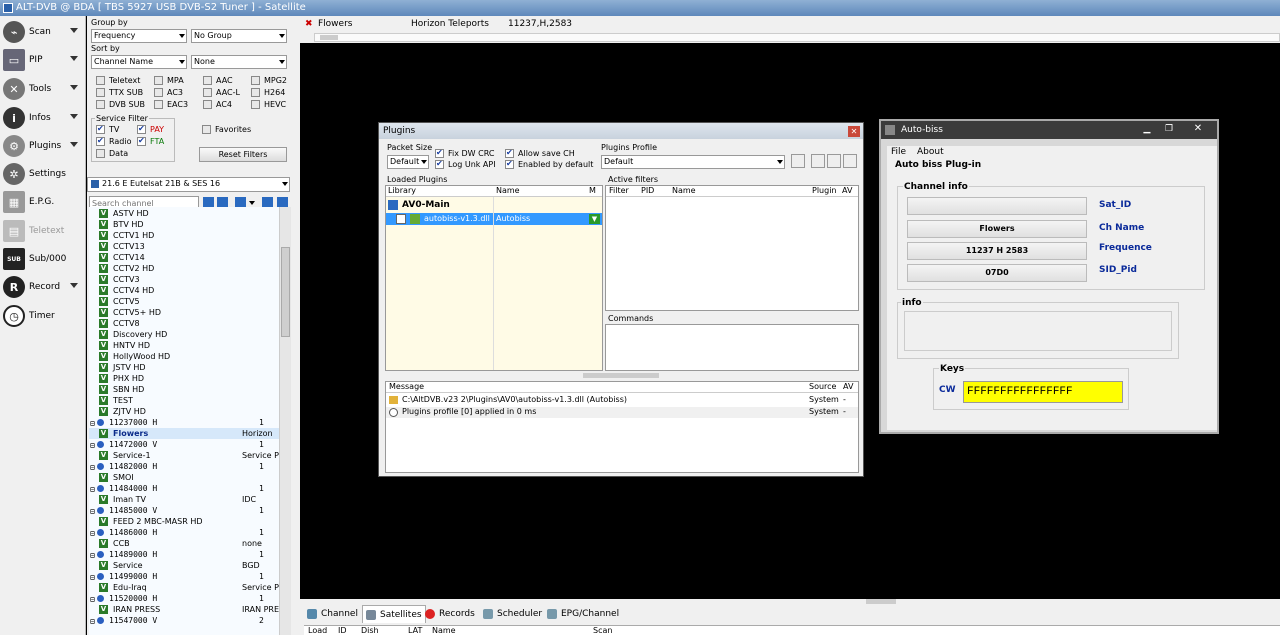 The image size is (1280, 635). I want to click on minimize-icon: ▁, so click(1147, 130).